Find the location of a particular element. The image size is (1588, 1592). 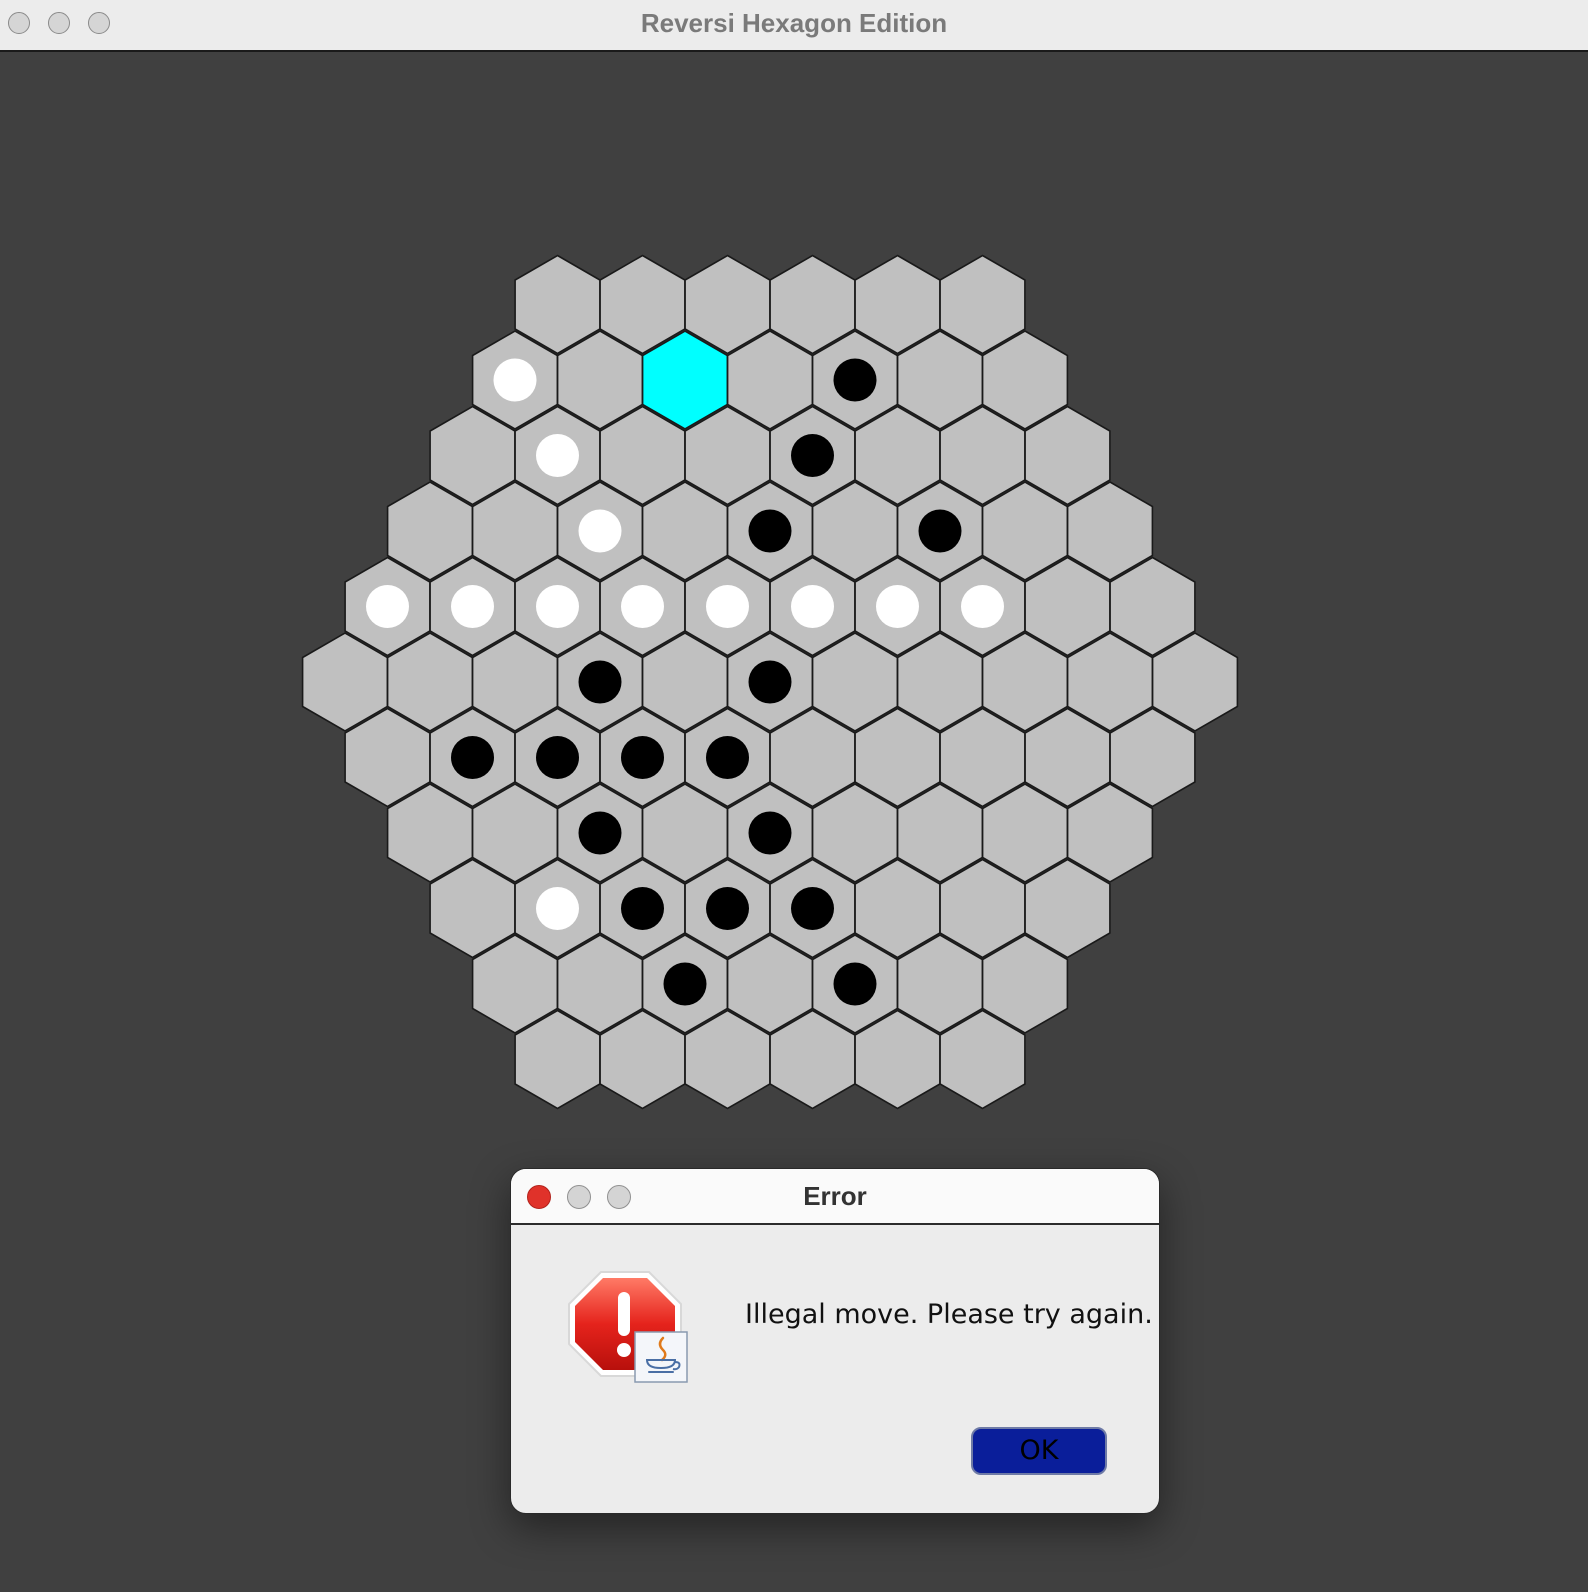

java-cup-icon is located at coordinates (661, 1357).